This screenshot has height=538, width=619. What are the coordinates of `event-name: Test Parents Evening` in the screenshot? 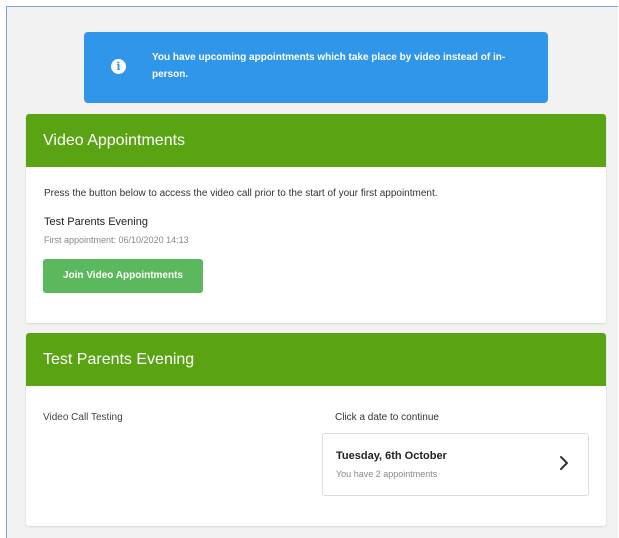 It's located at (96, 222).